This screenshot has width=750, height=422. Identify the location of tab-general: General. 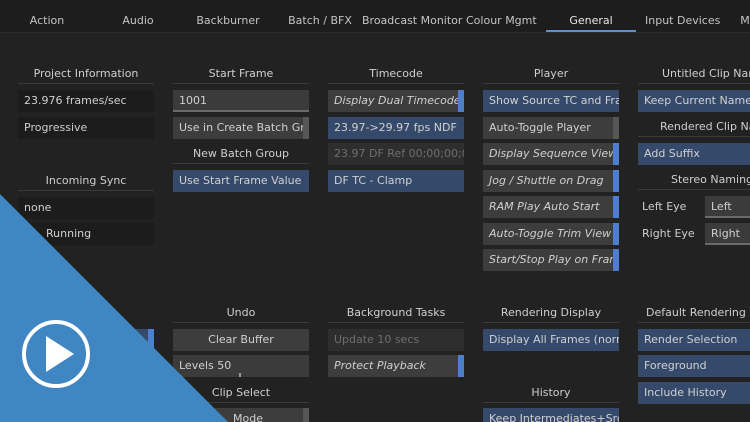
(591, 16).